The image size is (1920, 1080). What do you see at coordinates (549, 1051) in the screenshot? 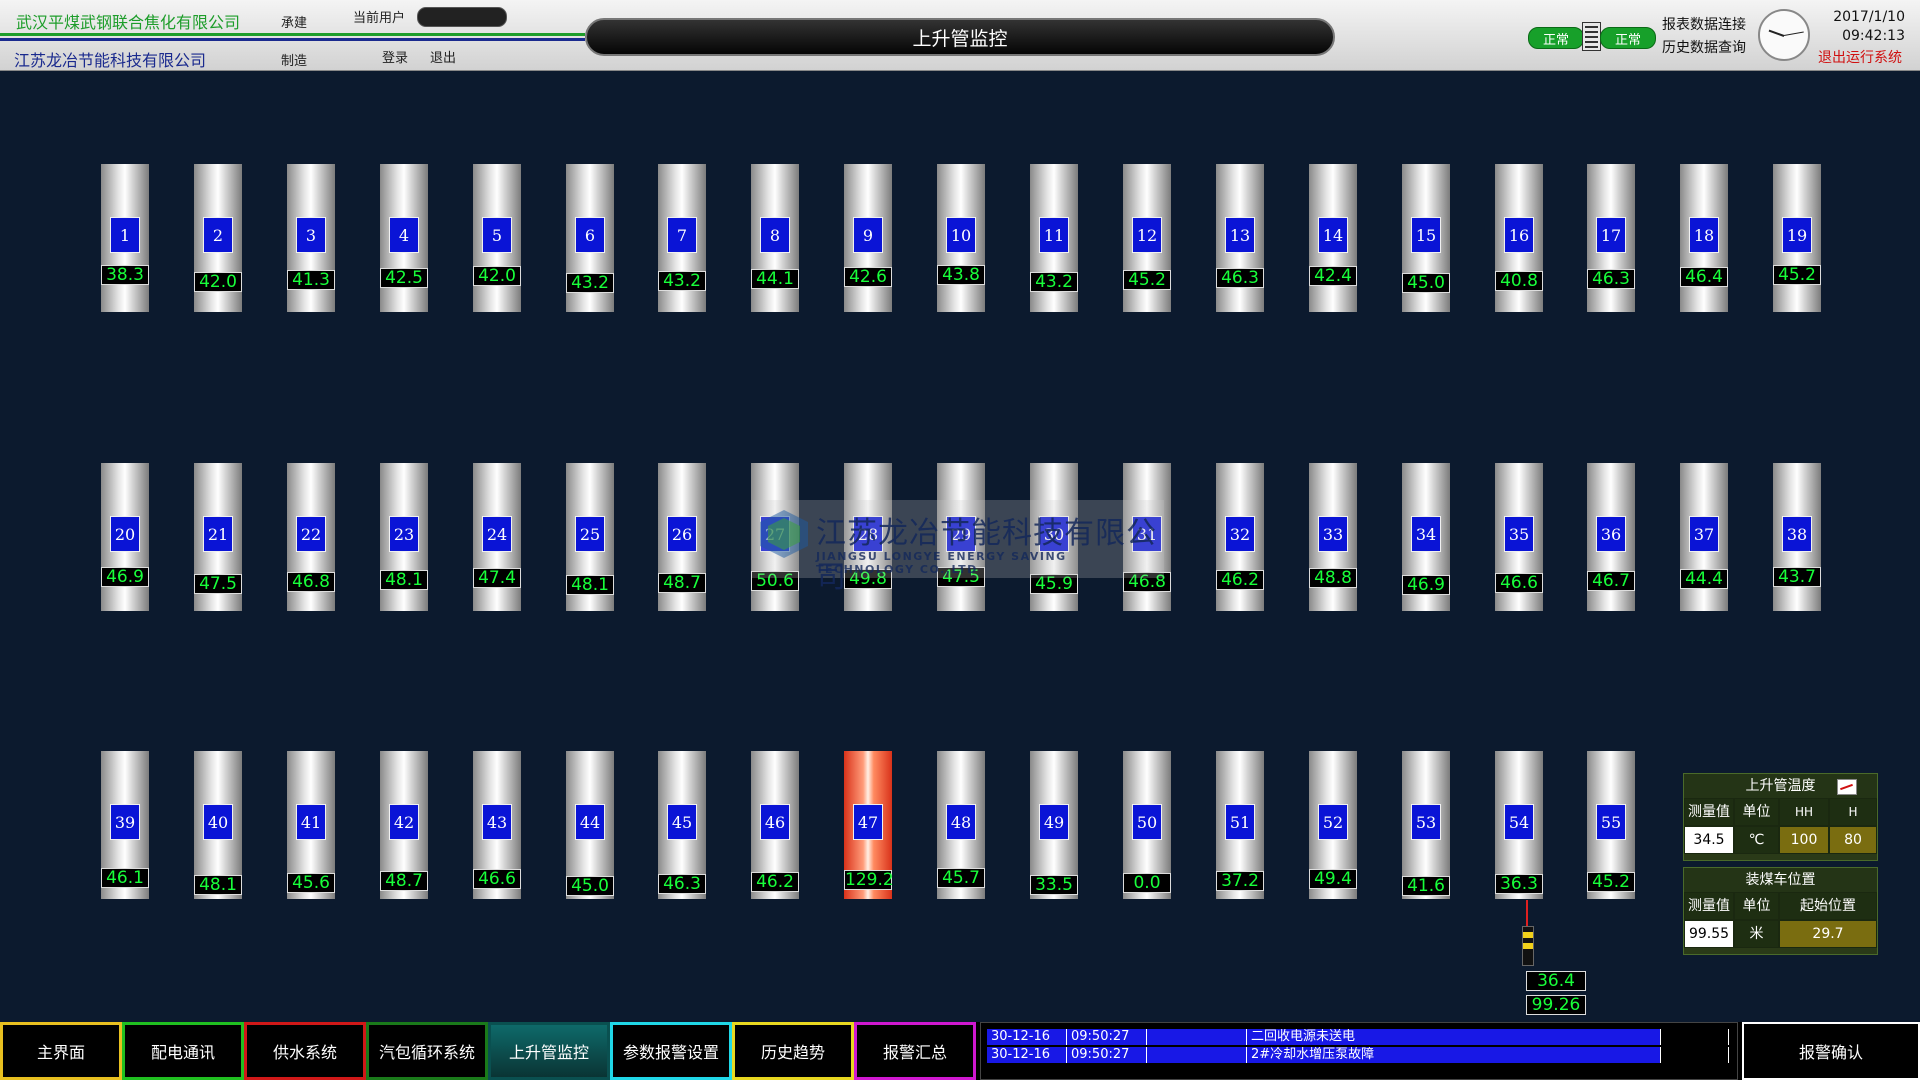
I see `nav-button: 上升管监控` at bounding box center [549, 1051].